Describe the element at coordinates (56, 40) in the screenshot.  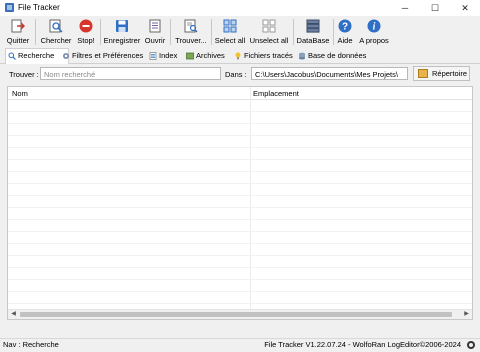
I see `search-label: Chercher` at that location.